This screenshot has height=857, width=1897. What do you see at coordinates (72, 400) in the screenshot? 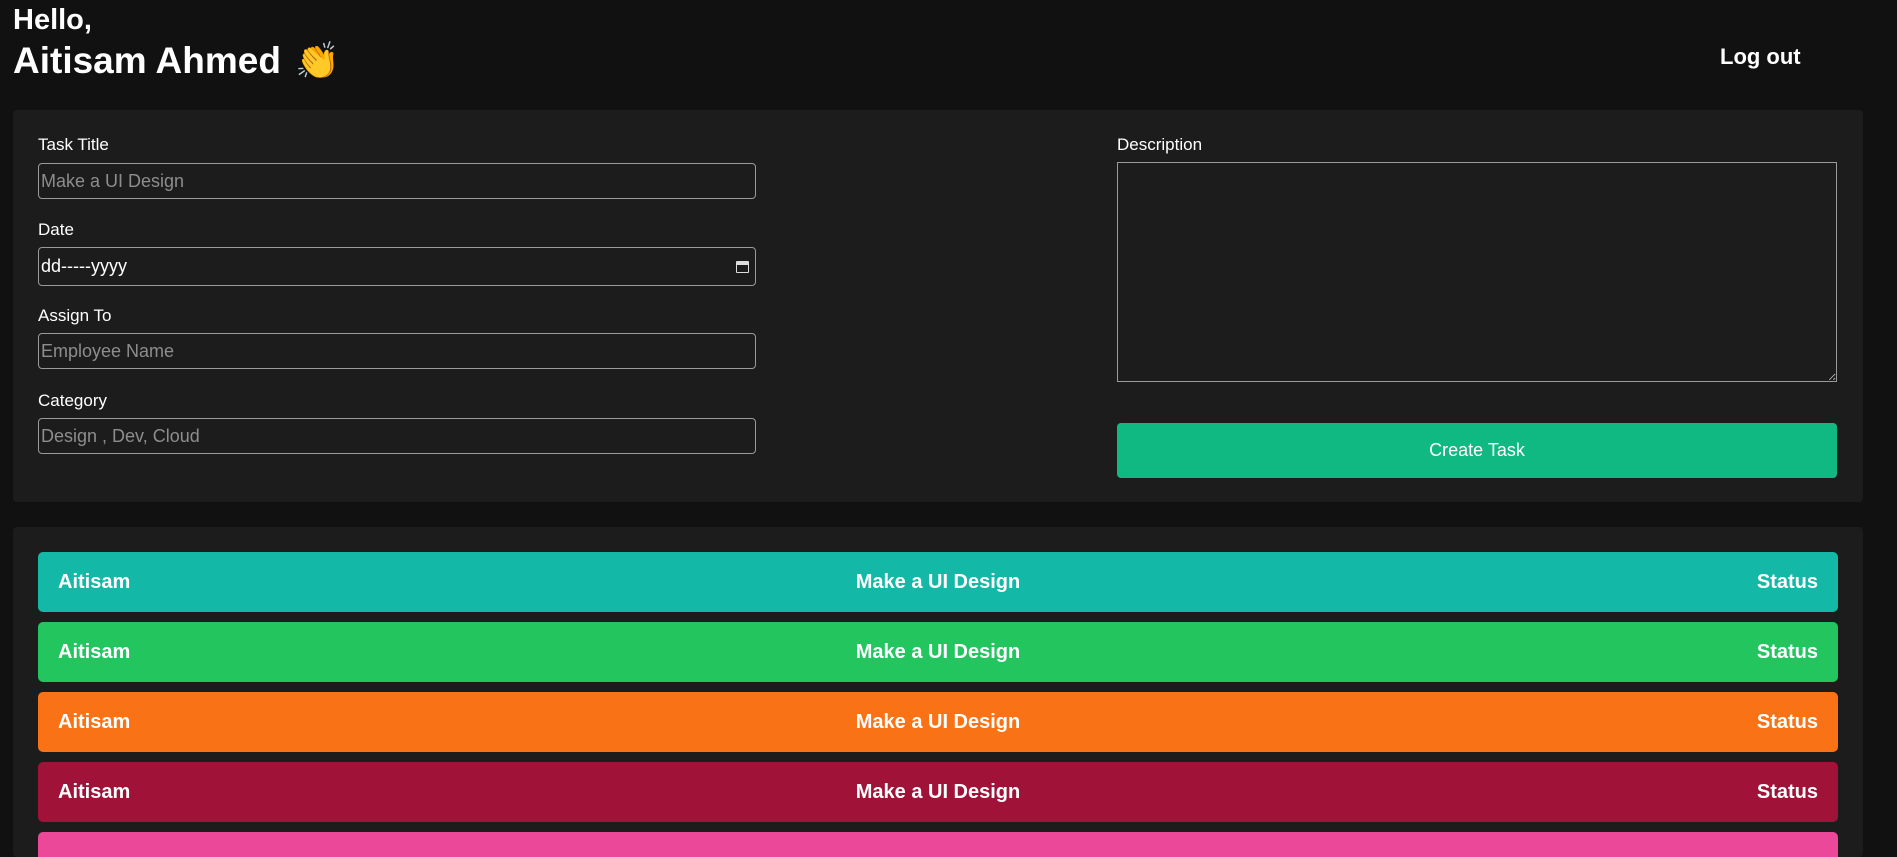
I see `category-label: Category` at bounding box center [72, 400].